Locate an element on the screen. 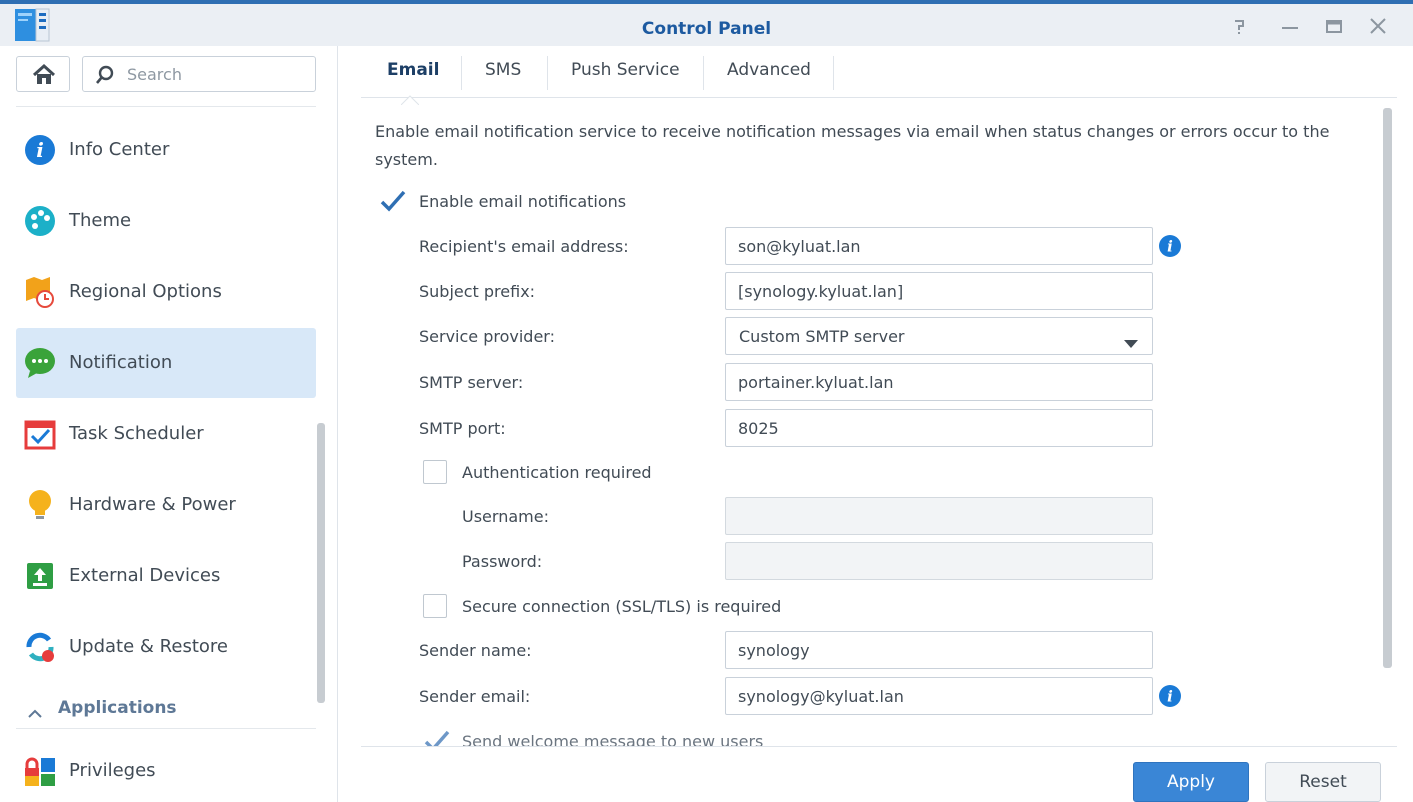 The height and width of the screenshot is (802, 1413). regional-options-icon is located at coordinates (40, 292).